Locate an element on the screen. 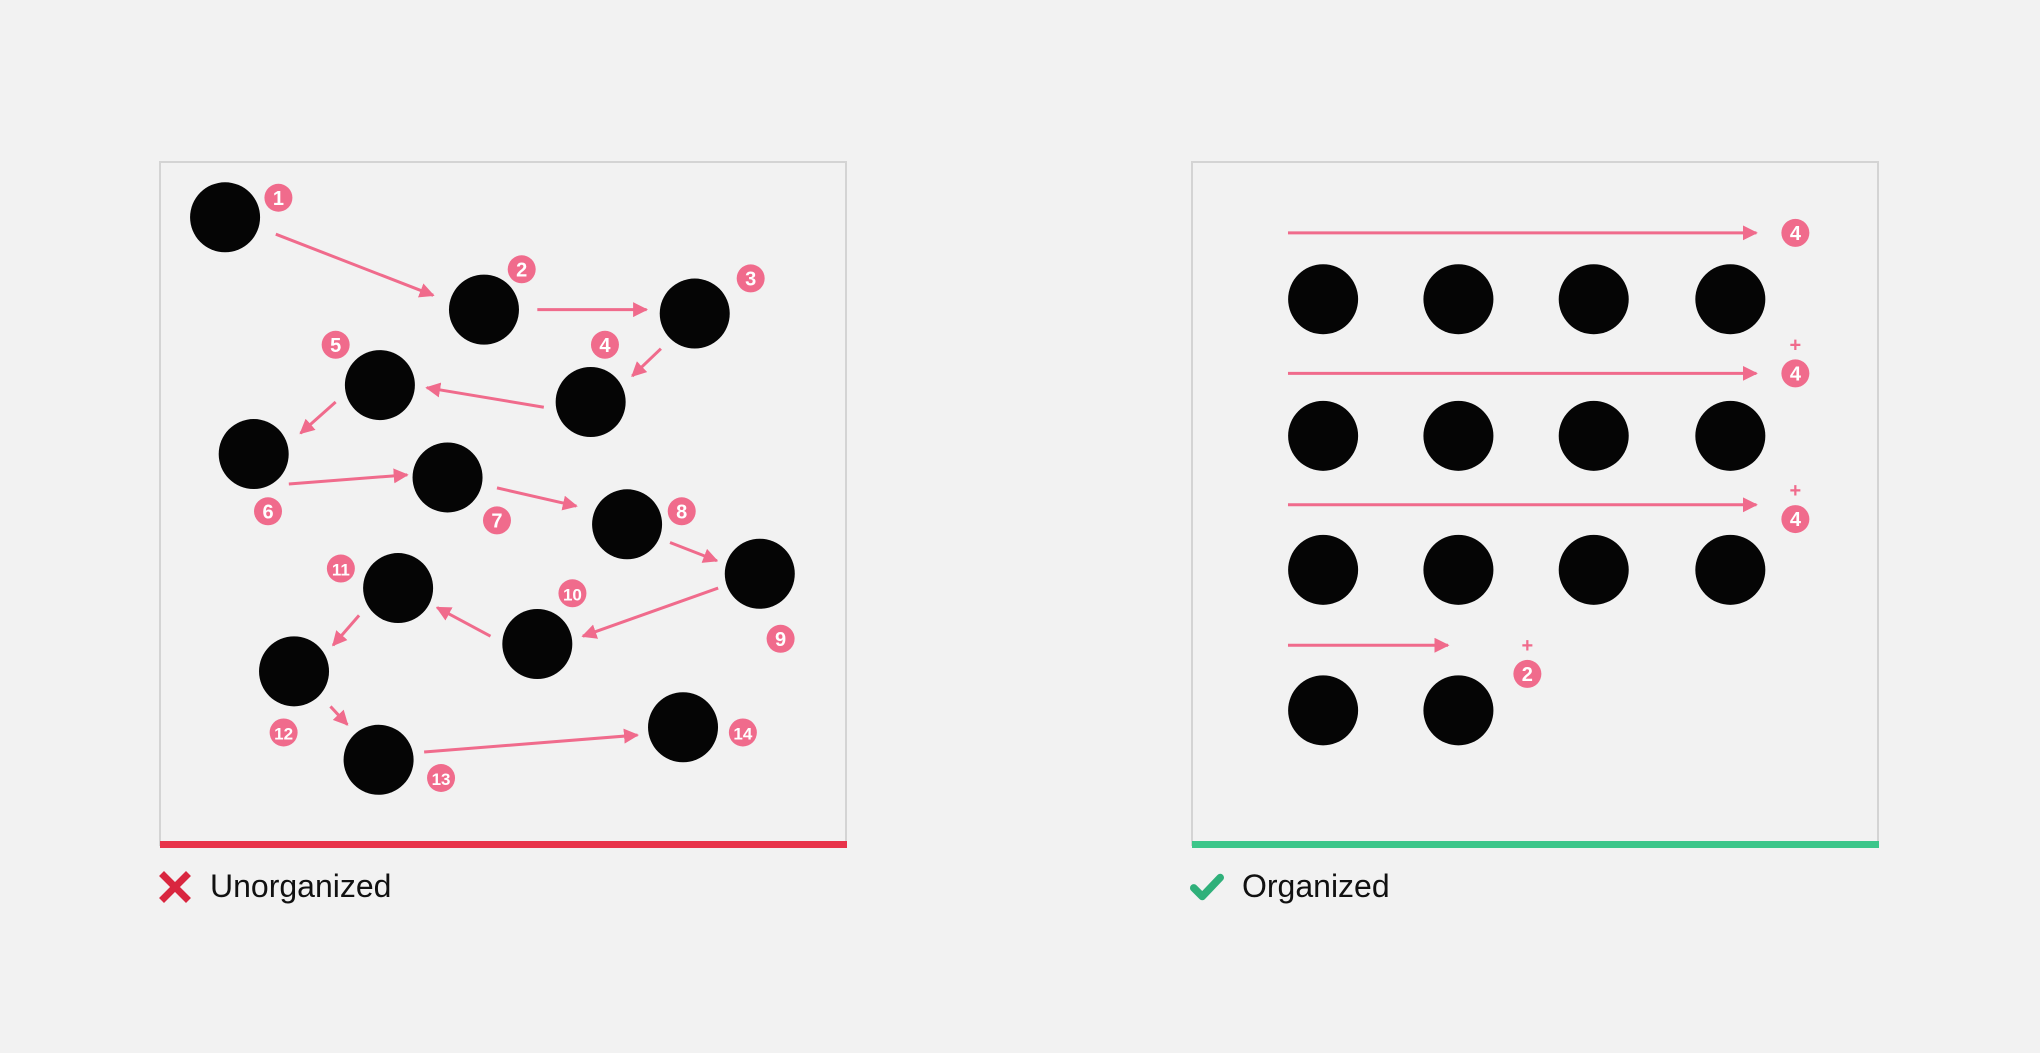  step-badge-14: 14 is located at coordinates (742, 732).